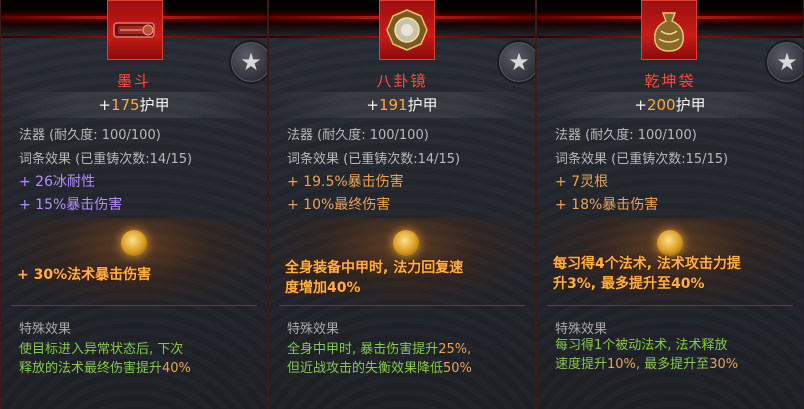  What do you see at coordinates (379, 349) in the screenshot?
I see `special-effect-line: 全身中甲时, 暴击伤害提升25%,` at bounding box center [379, 349].